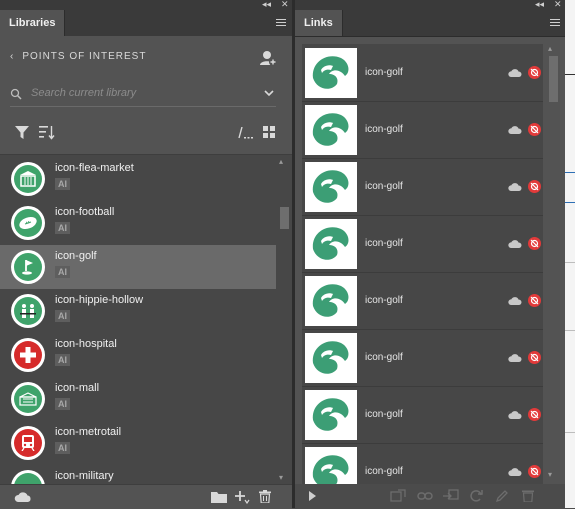  Describe the element at coordinates (138, 179) in the screenshot. I see `list-item: icon-flea-market AI` at that location.